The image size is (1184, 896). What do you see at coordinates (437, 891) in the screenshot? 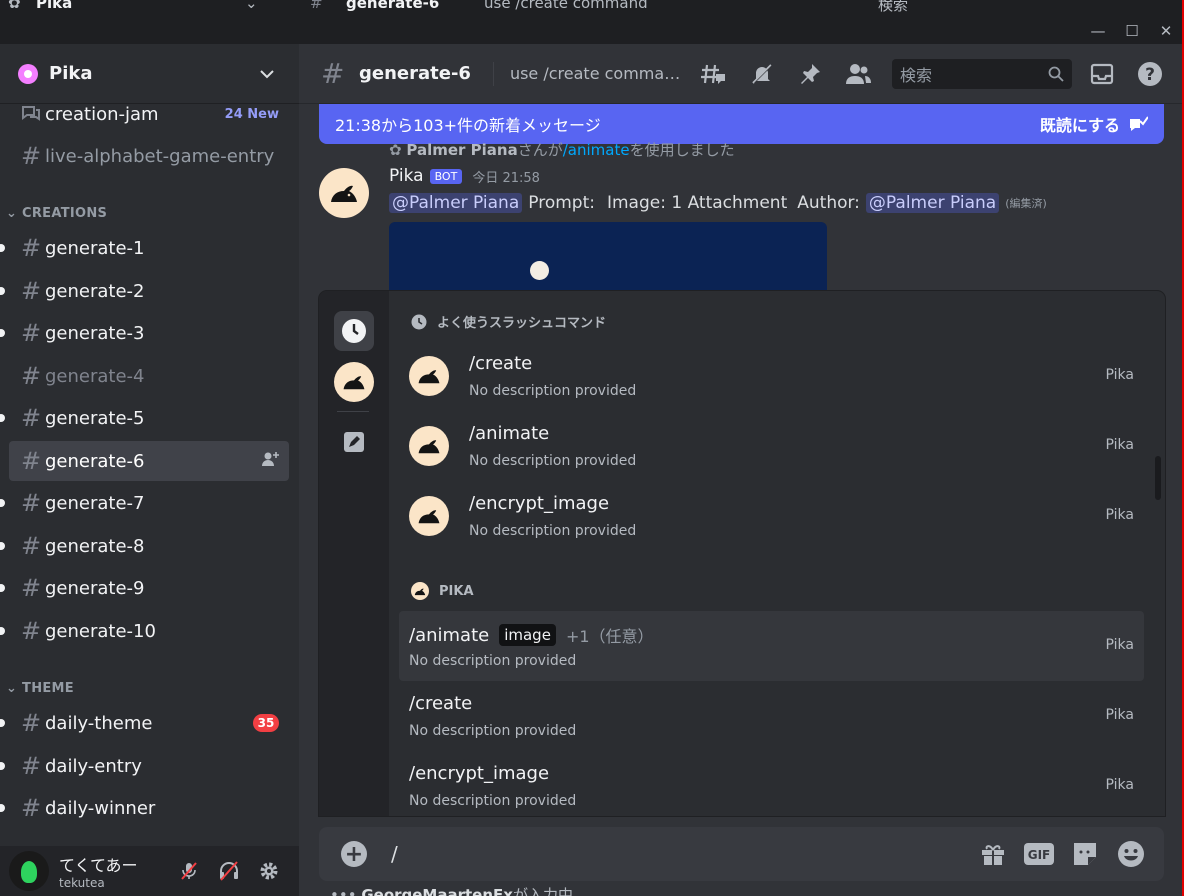
I see `typing-user: GeorgeMaartenFx` at bounding box center [437, 891].